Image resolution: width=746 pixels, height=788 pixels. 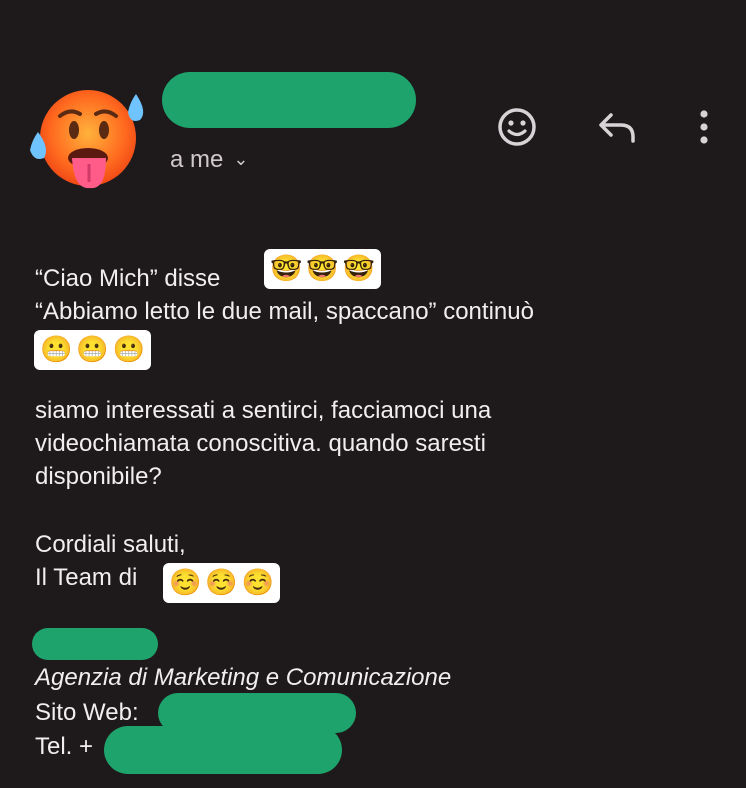 I want to click on reply-icon, so click(x=617, y=128).